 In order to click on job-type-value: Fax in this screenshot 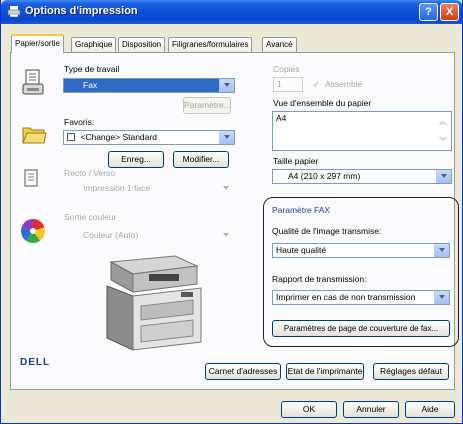, I will do `click(90, 85)`.